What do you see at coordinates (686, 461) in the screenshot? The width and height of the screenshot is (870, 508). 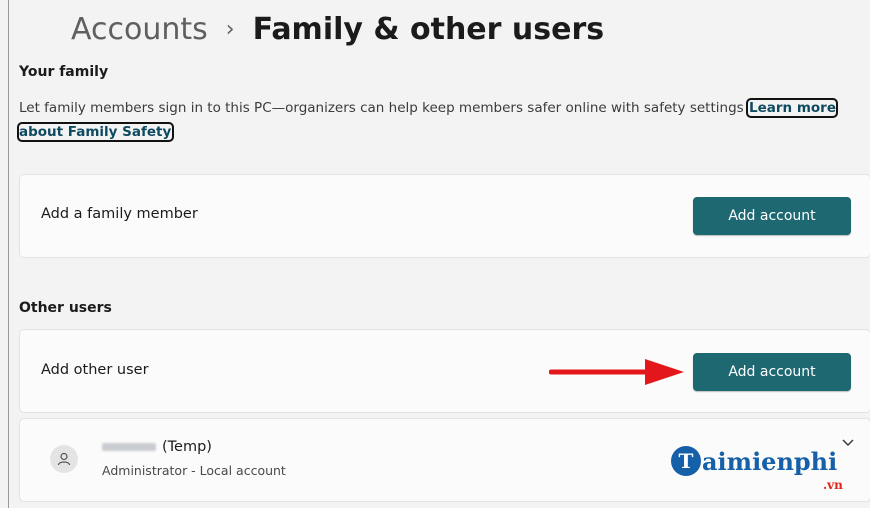 I see `taimienphi-logo-icon: T` at bounding box center [686, 461].